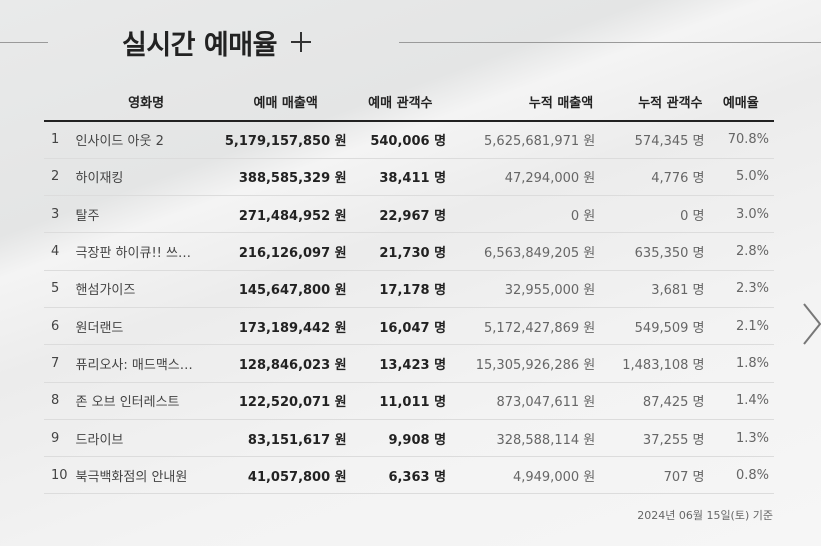 The image size is (821, 546). Describe the element at coordinates (285, 102) in the screenshot. I see `column-header-sales: 예매 매출액` at that location.